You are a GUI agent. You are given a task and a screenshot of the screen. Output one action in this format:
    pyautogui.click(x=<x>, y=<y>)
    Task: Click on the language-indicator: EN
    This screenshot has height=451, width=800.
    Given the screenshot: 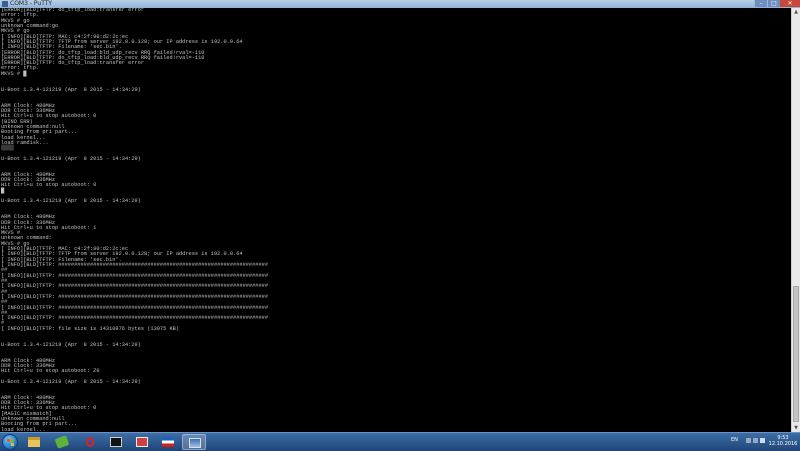 What is the action you would take?
    pyautogui.click(x=734, y=440)
    